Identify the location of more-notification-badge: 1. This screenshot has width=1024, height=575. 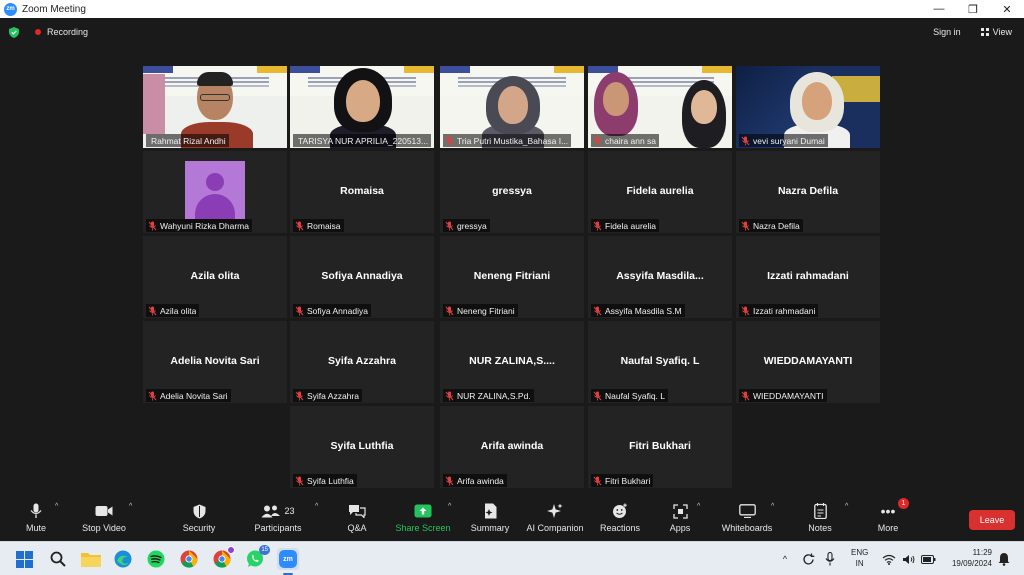
(903, 503).